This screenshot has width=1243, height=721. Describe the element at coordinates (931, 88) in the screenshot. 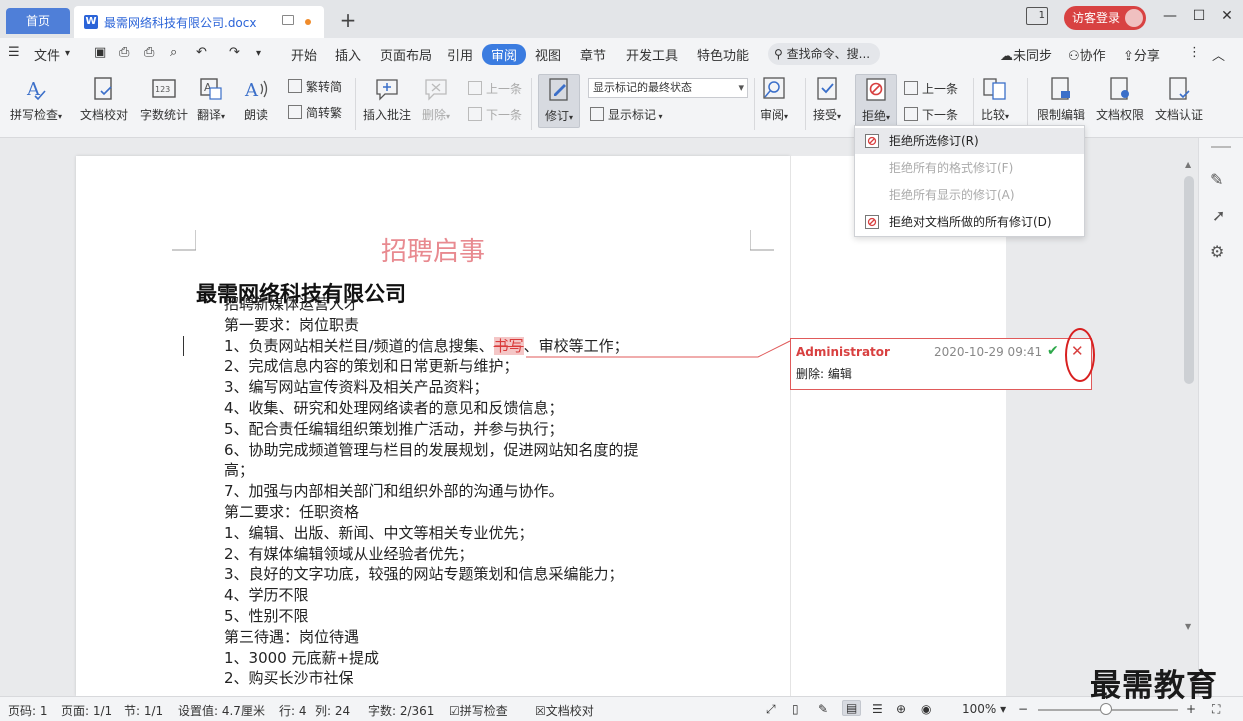

I see `prev-change-button: 上一条` at that location.